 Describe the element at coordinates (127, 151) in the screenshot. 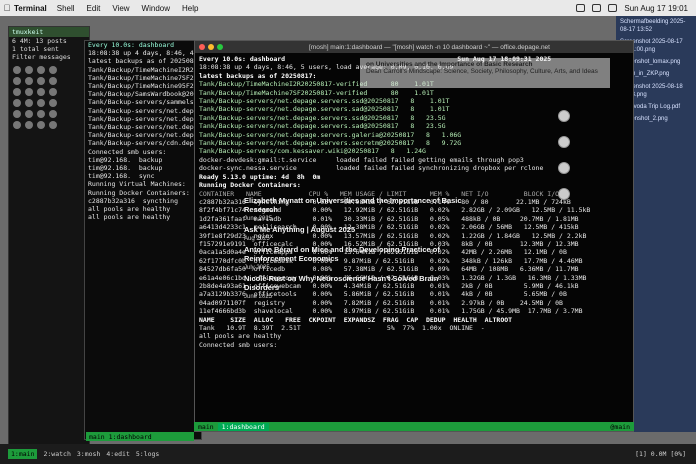

I see `mid-line: Connected smb users:` at that location.